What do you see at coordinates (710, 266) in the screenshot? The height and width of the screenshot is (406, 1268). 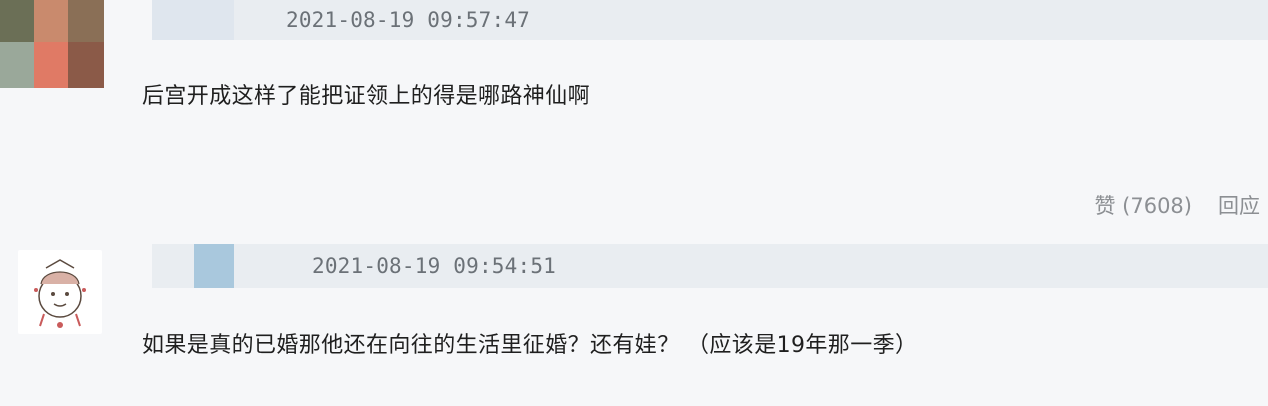 I see `comment-header: 2021-08-19 09:54:51` at bounding box center [710, 266].